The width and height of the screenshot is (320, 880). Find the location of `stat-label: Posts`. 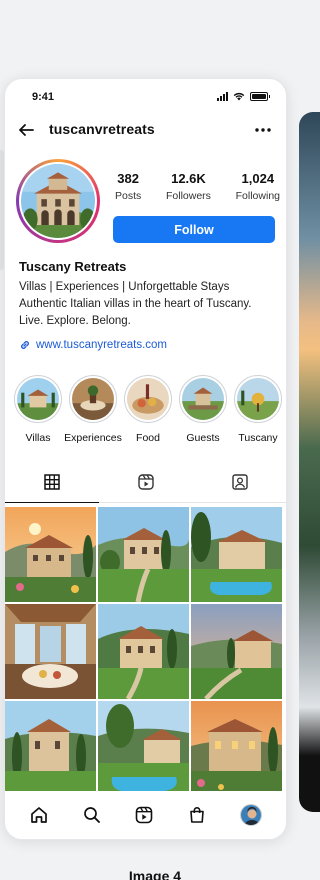

stat-label: Posts is located at coordinates (128, 196).